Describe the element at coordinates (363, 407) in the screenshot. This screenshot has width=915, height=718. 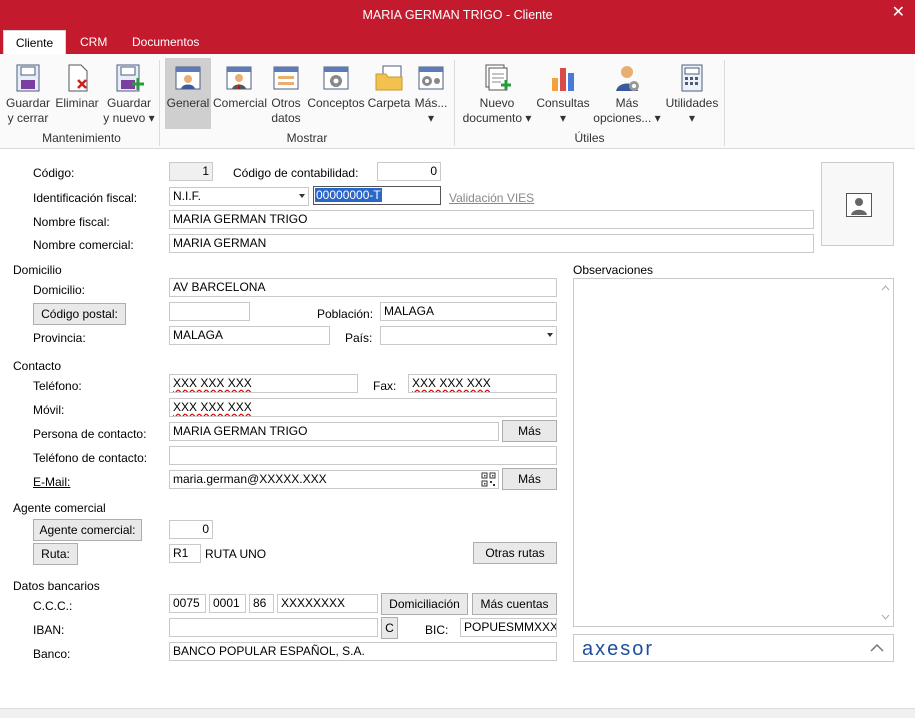
I see `movil-field: XXX XXX XXX` at that location.